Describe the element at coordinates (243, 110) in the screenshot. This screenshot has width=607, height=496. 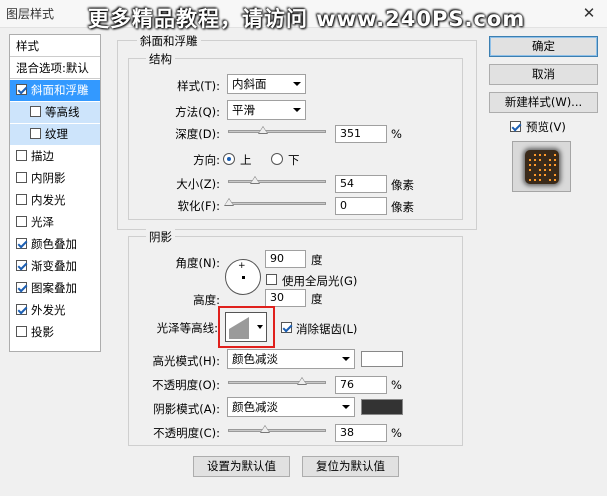
I see `technique-select-value: 平滑` at that location.